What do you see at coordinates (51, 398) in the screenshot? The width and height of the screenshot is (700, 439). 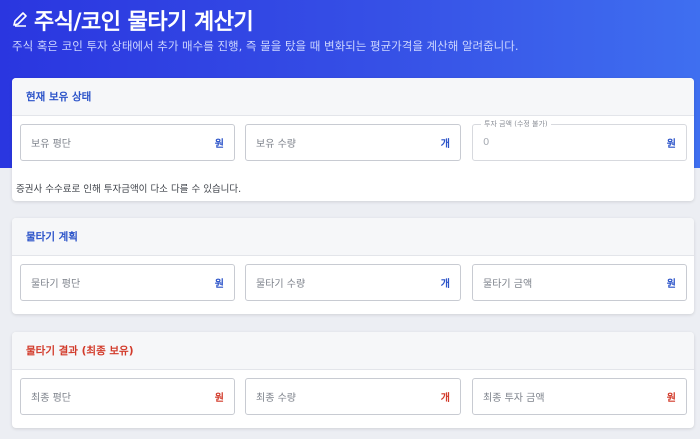 I see `result-avg-price-placeholder: 최종 평단` at bounding box center [51, 398].